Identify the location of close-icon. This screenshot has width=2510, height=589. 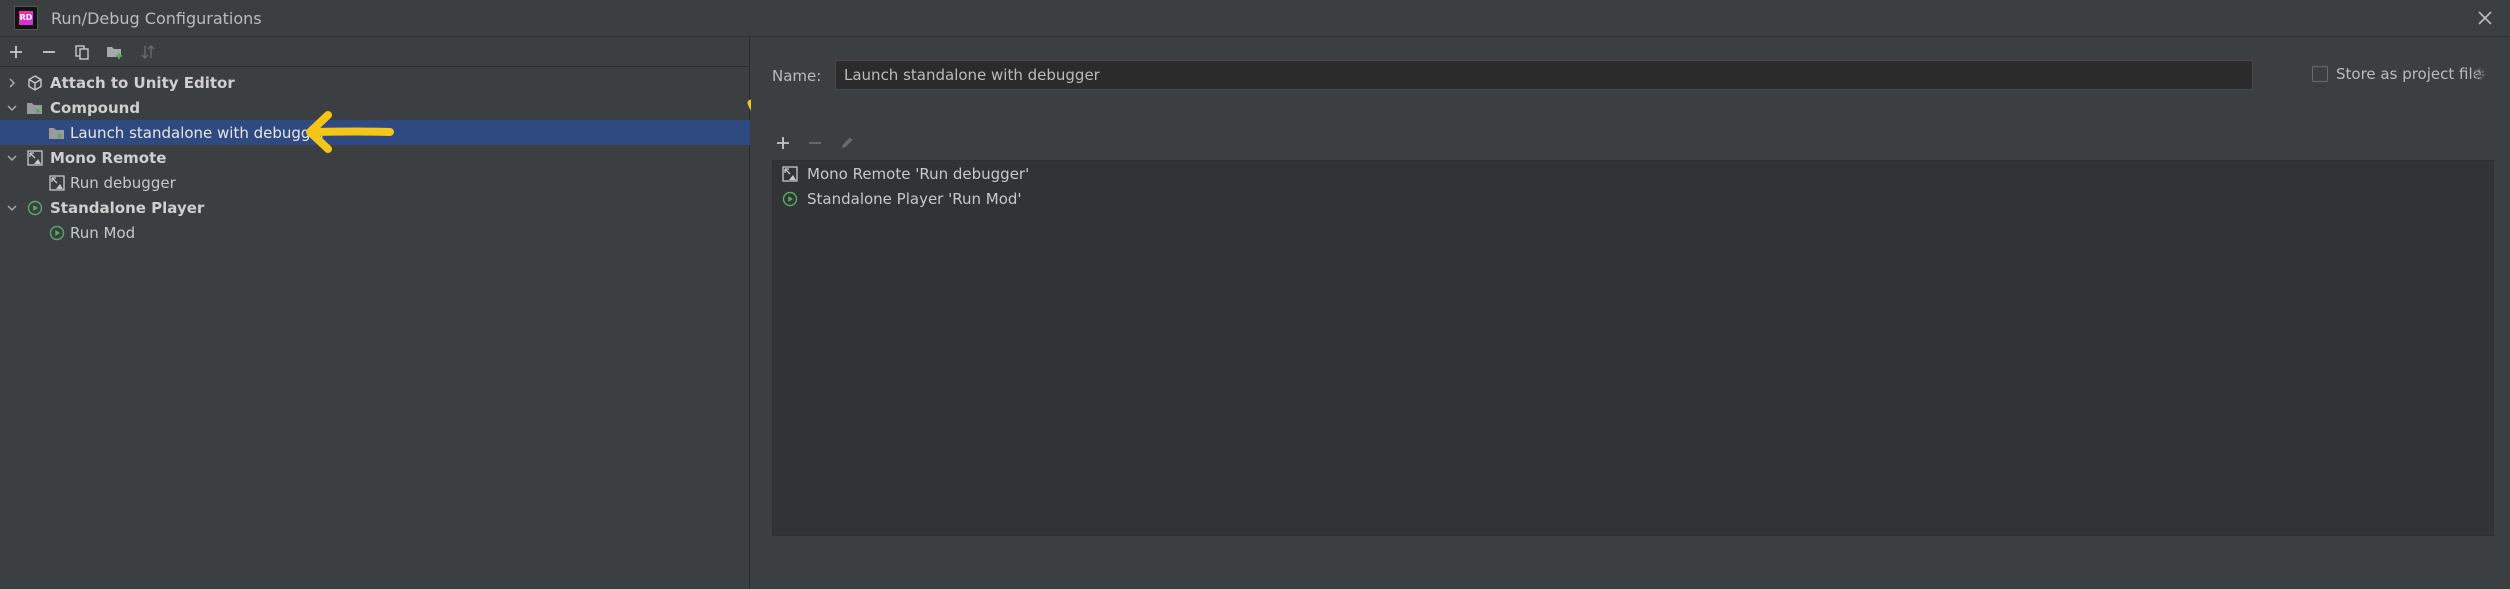
(2485, 18).